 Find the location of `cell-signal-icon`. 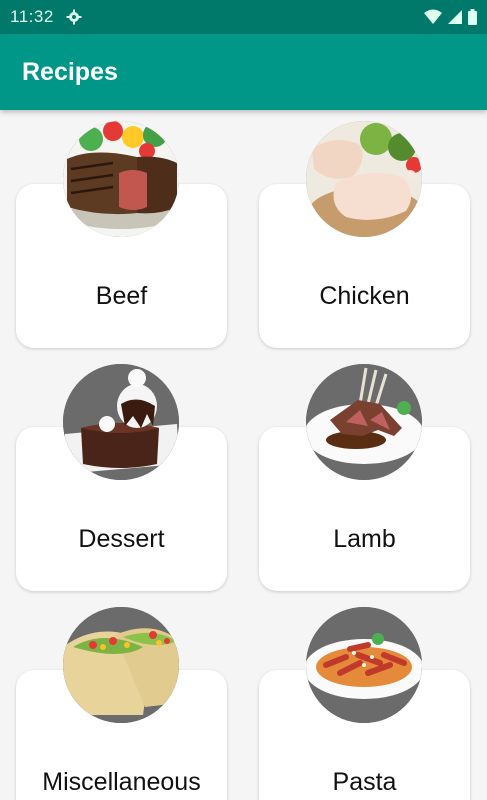

cell-signal-icon is located at coordinates (455, 17).